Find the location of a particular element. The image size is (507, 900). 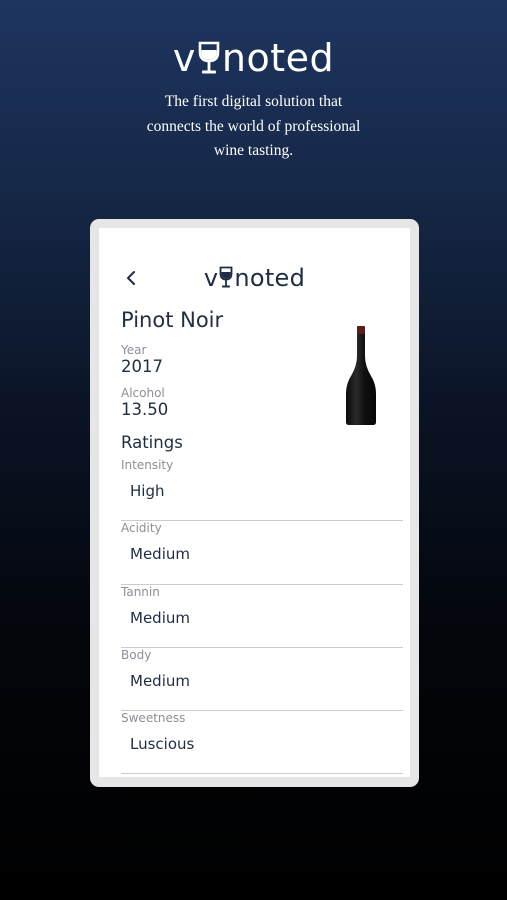

rating-item-body: Body Medium is located at coordinates (262, 679).